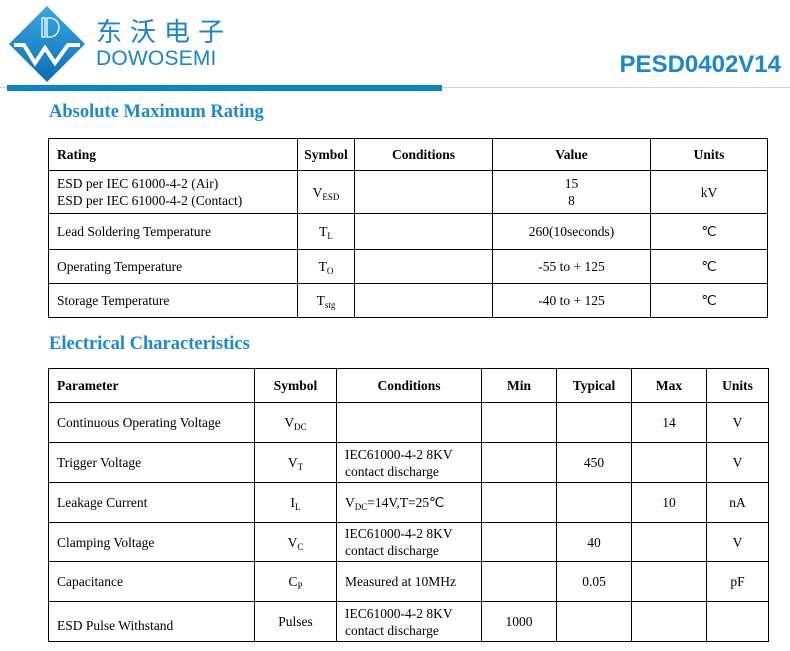 Image resolution: width=790 pixels, height=651 pixels. What do you see at coordinates (151, 385) in the screenshot?
I see `header-parameter: Parameter` at bounding box center [151, 385].